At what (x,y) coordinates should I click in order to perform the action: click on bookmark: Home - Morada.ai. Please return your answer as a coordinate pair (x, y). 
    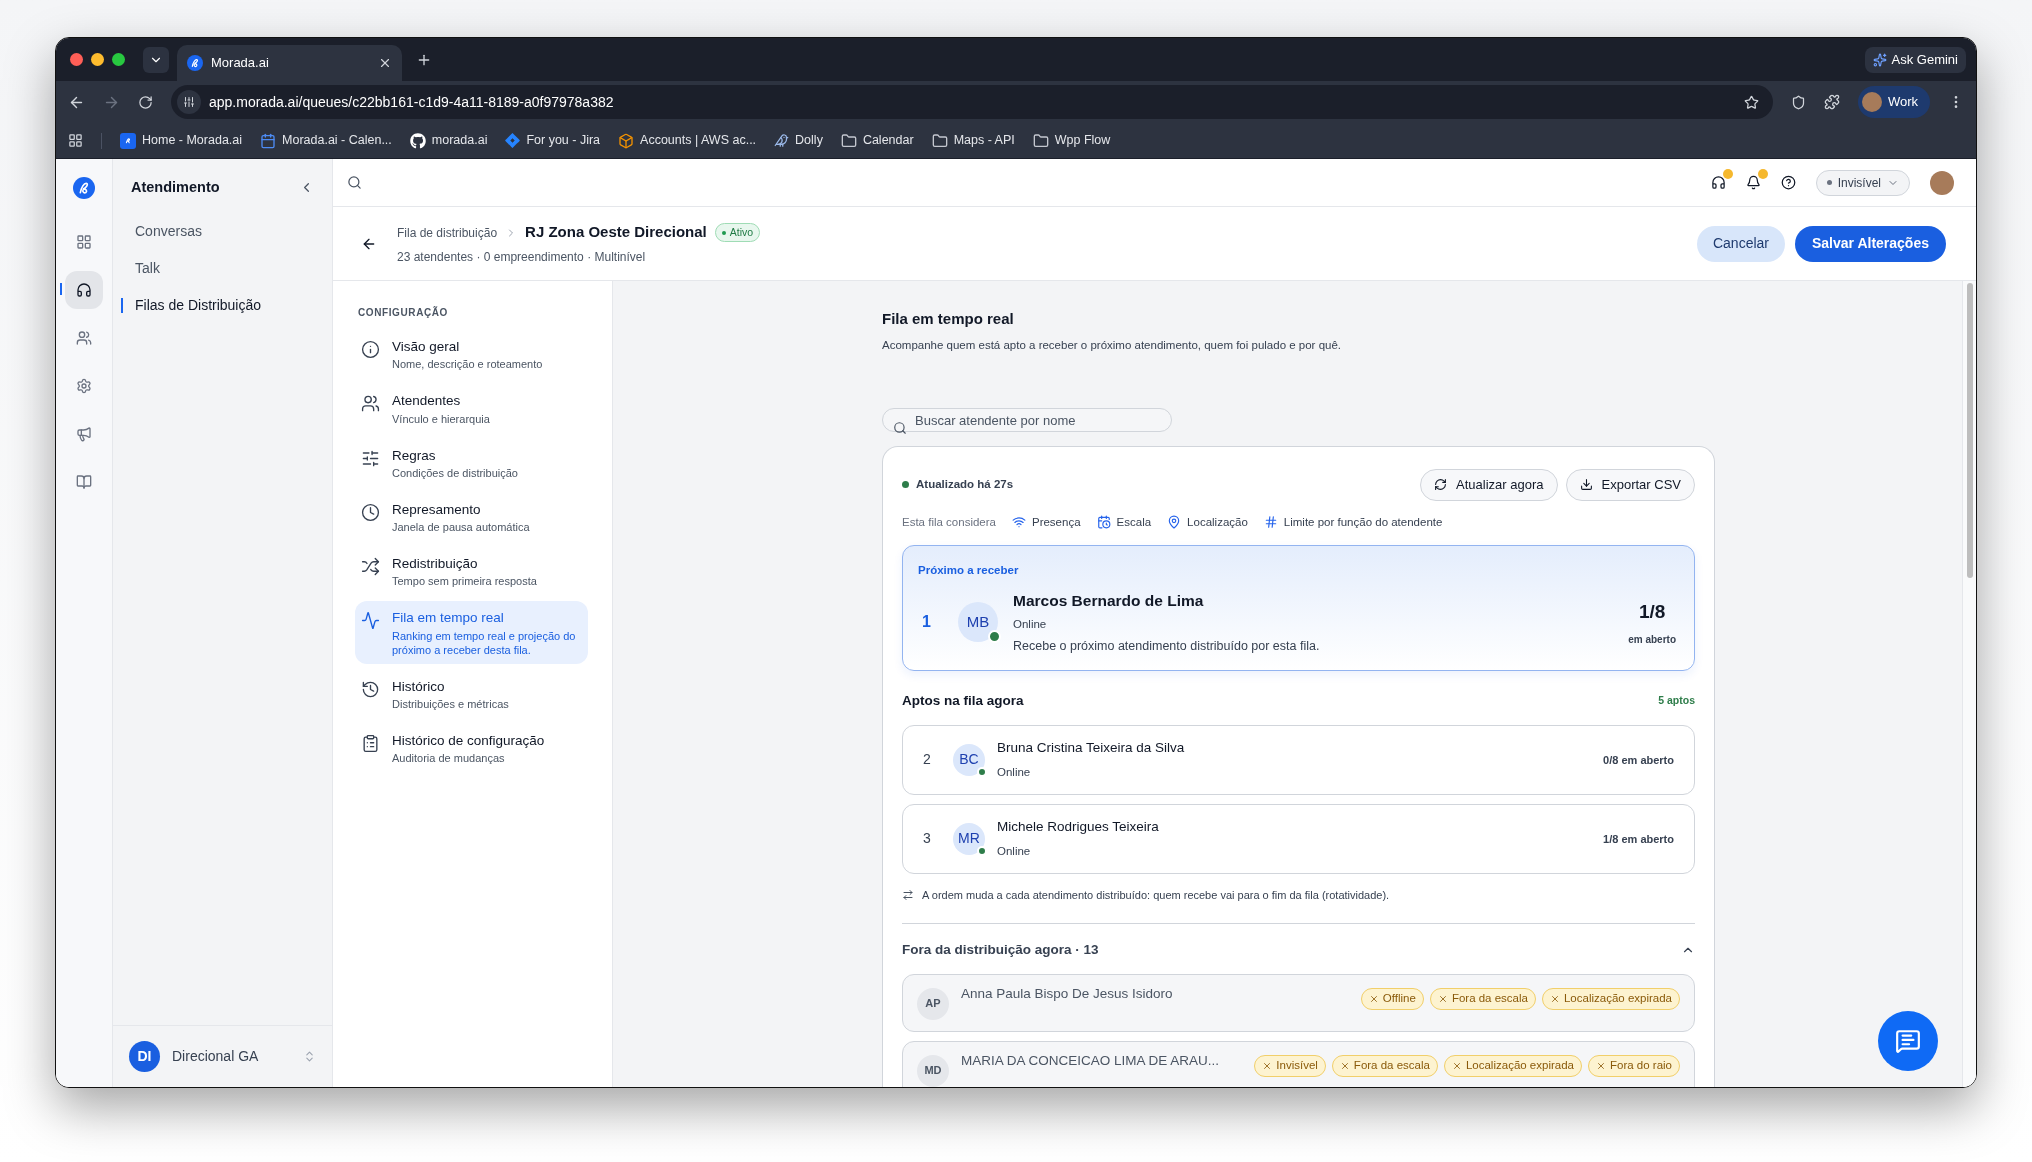
    Looking at the image, I should click on (181, 140).